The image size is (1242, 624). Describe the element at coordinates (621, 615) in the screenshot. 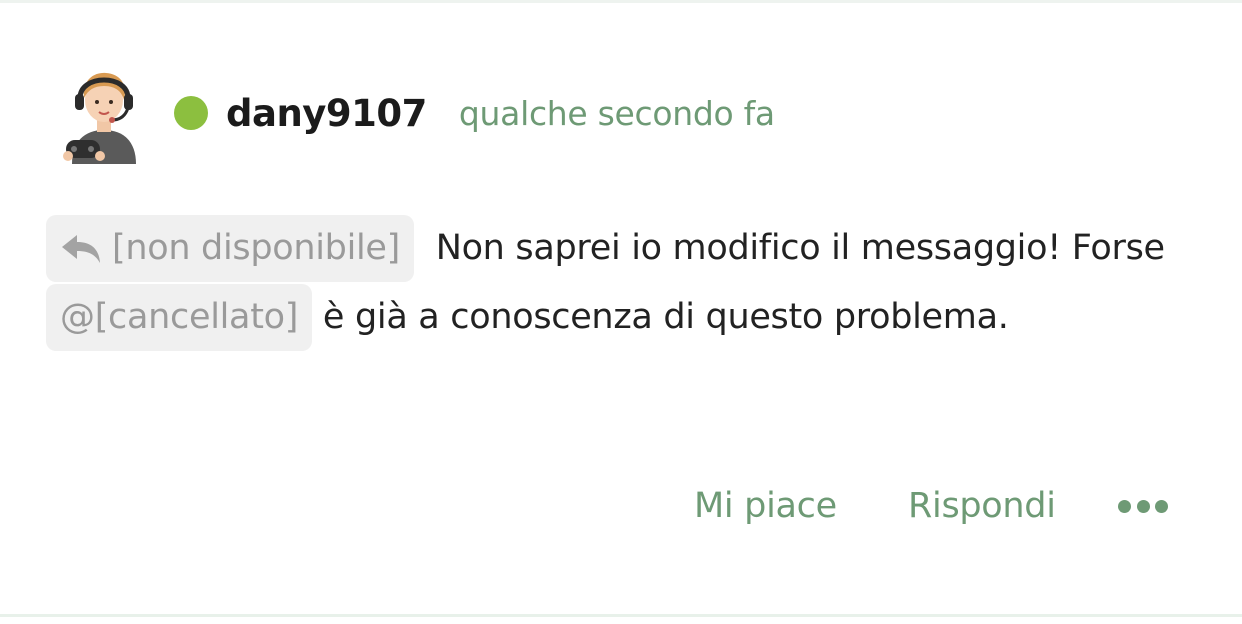

I see `bottom-divider` at that location.